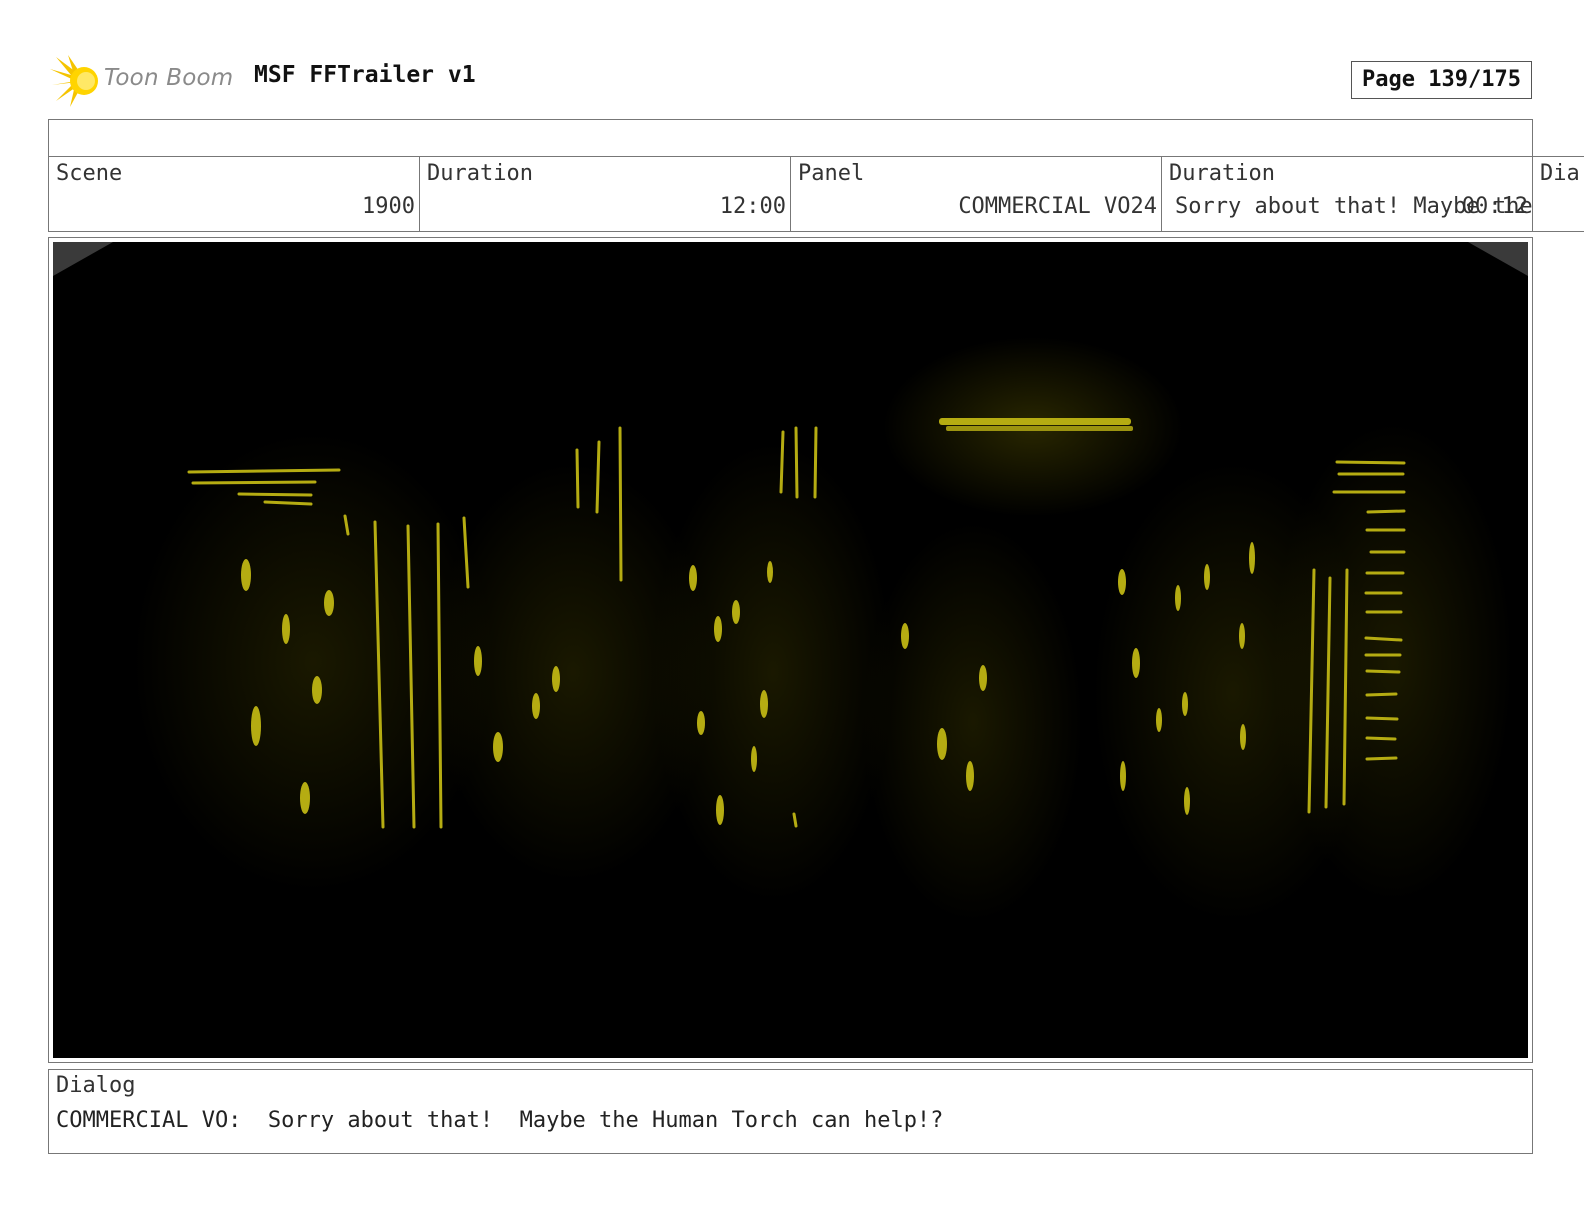 Image resolution: width=1584 pixels, height=1224 pixels. What do you see at coordinates (1494, 206) in the screenshot?
I see `panel-duration-value: 00:12` at bounding box center [1494, 206].